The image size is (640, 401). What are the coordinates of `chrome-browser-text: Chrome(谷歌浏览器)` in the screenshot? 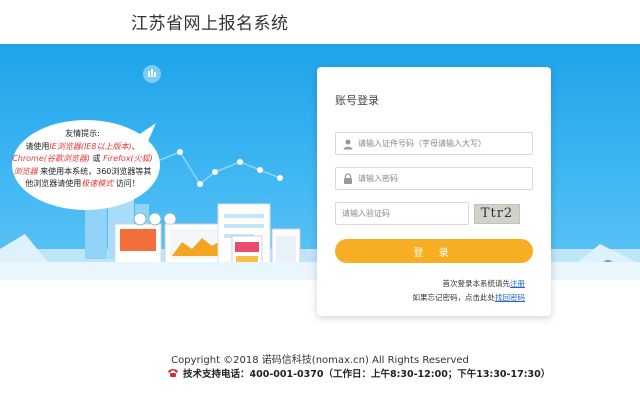 It's located at (51, 158).